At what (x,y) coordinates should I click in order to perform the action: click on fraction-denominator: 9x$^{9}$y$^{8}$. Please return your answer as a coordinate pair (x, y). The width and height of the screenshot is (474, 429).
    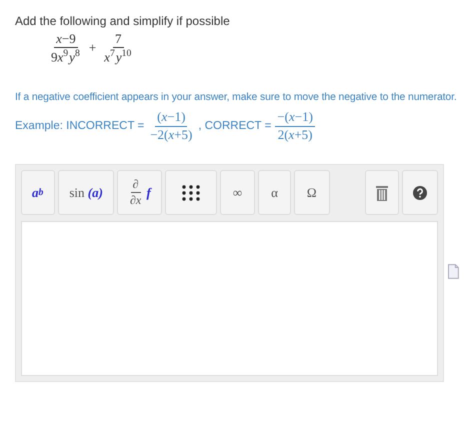
    Looking at the image, I should click on (65, 56).